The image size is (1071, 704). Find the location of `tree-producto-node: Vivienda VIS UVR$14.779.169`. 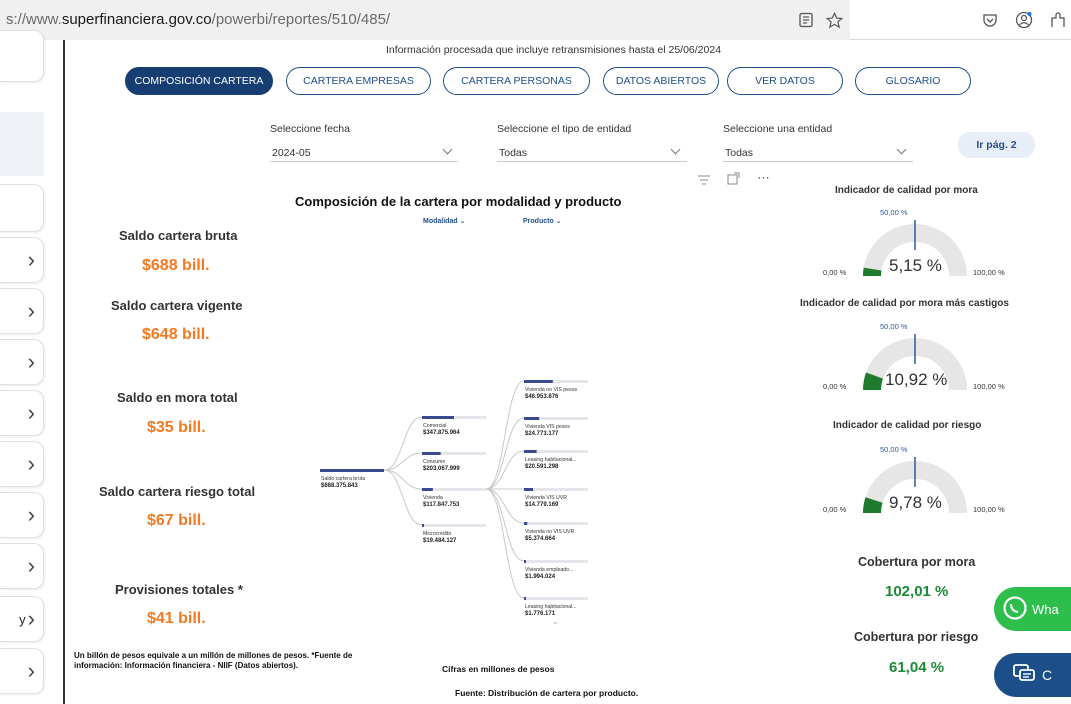

tree-producto-node: Vivienda VIS UVR$14.779.169 is located at coordinates (556, 498).